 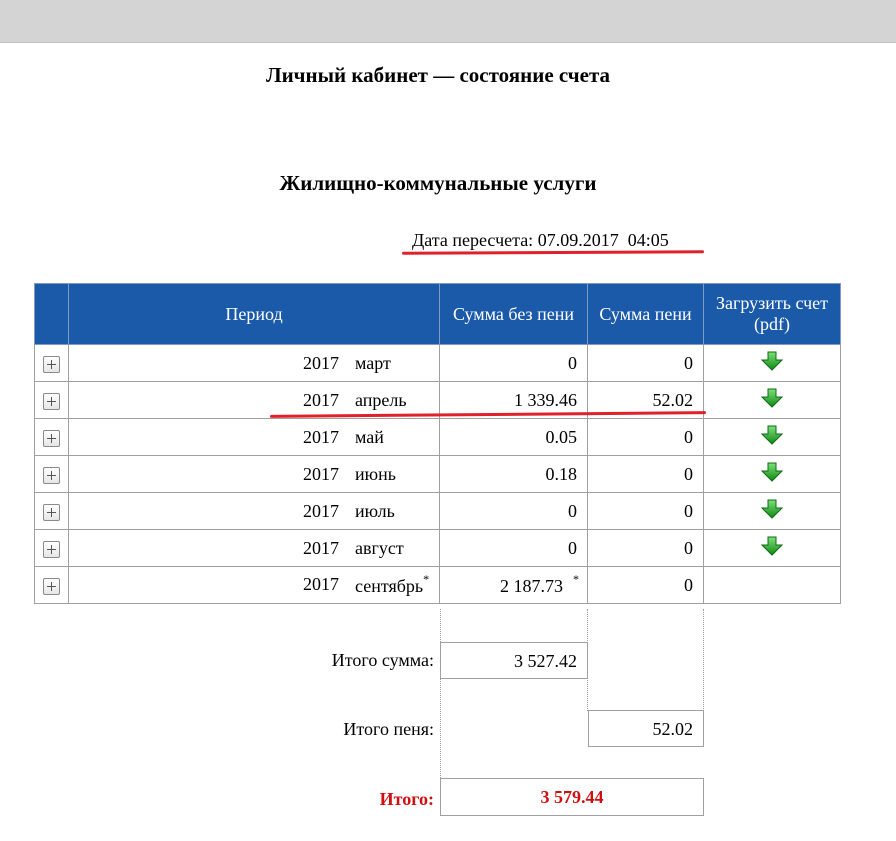 I want to click on period-cell: 2017 март, so click(x=254, y=363).